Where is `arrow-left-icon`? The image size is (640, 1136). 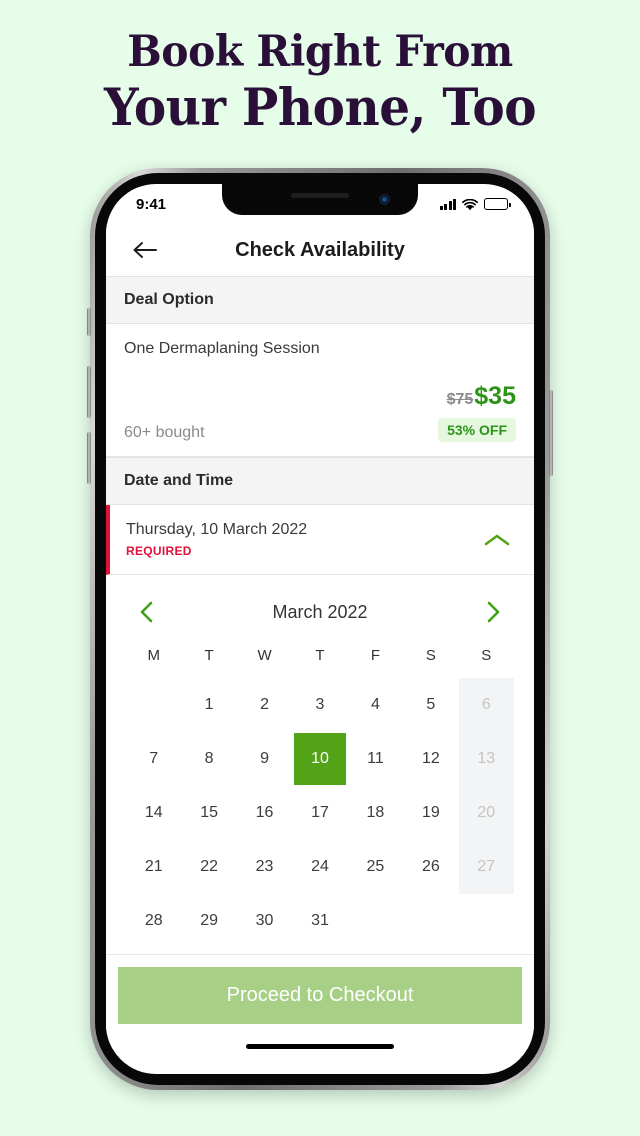 arrow-left-icon is located at coordinates (145, 250).